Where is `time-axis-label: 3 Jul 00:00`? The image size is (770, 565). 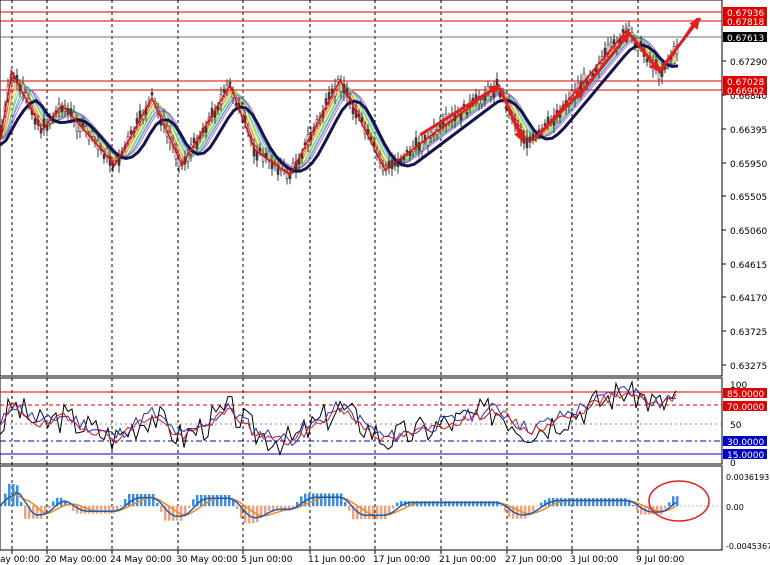
time-axis-label: 3 Jul 00:00 is located at coordinates (594, 560).